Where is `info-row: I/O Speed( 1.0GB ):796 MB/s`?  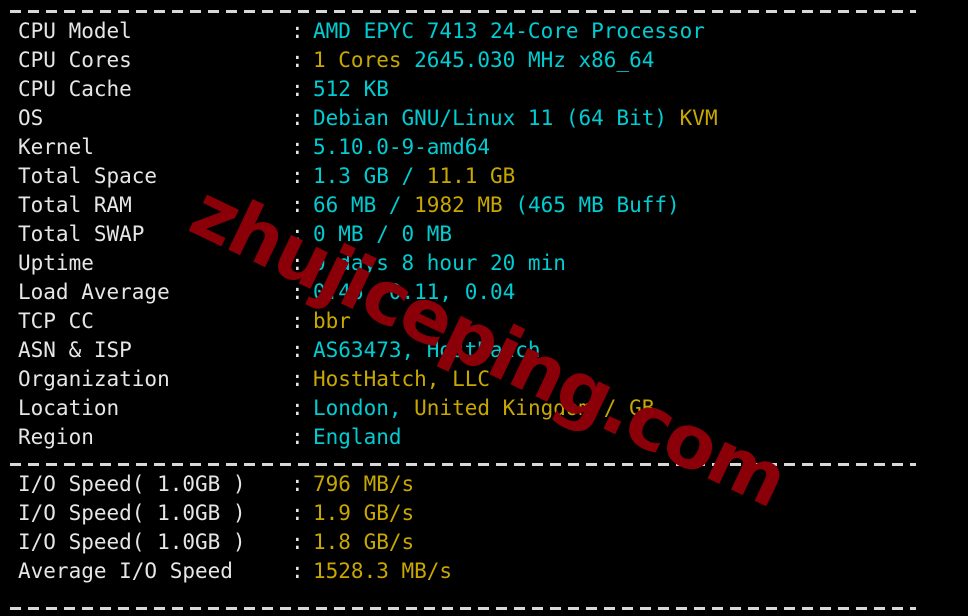 info-row: I/O Speed( 1.0GB ):796 MB/s is located at coordinates (484, 484).